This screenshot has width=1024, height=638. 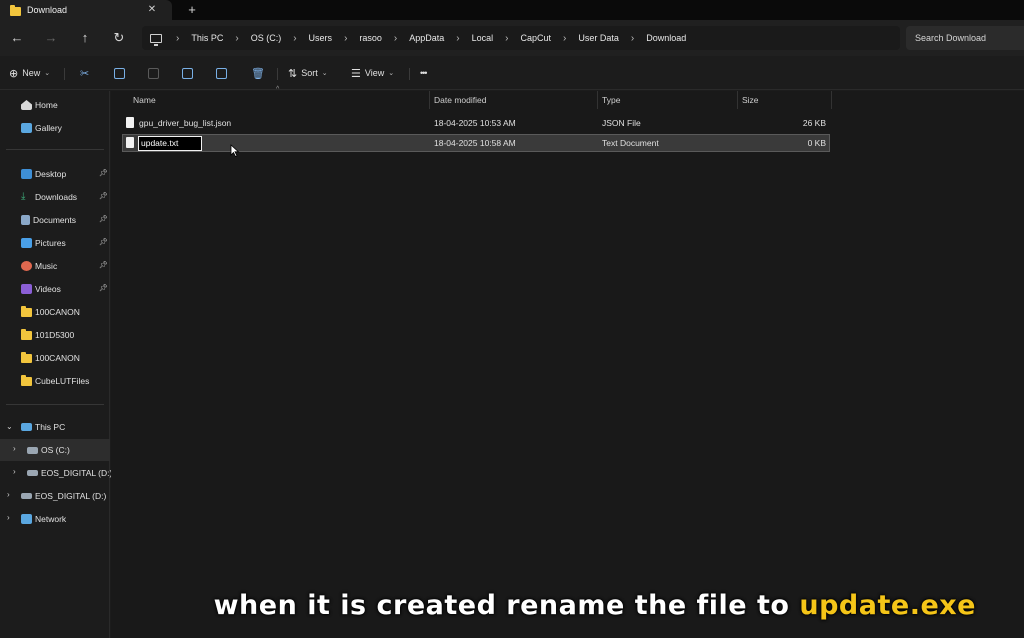 I want to click on sidebar-item-label: Music, so click(x=46, y=266).